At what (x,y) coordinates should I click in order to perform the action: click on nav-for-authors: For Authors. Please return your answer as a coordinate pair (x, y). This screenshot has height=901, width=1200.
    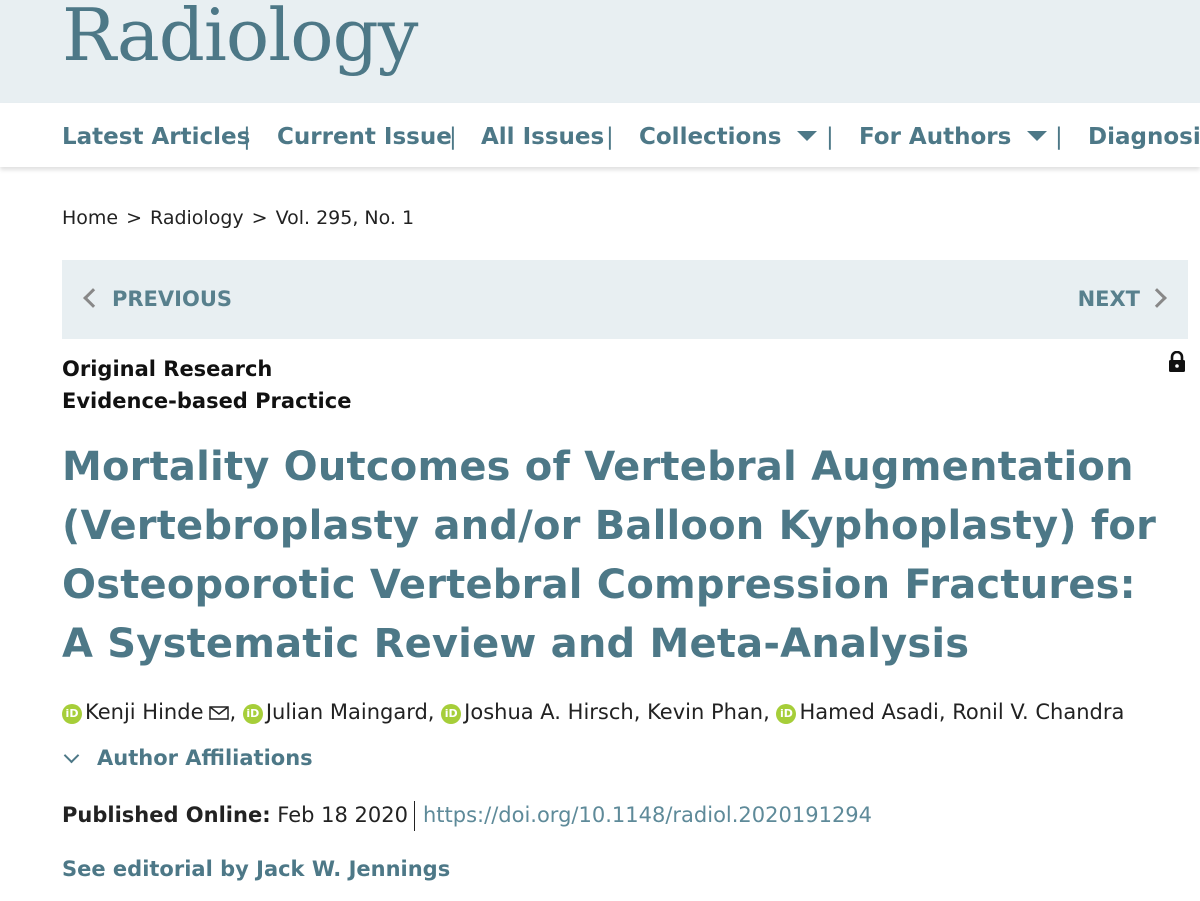
    Looking at the image, I should click on (953, 137).